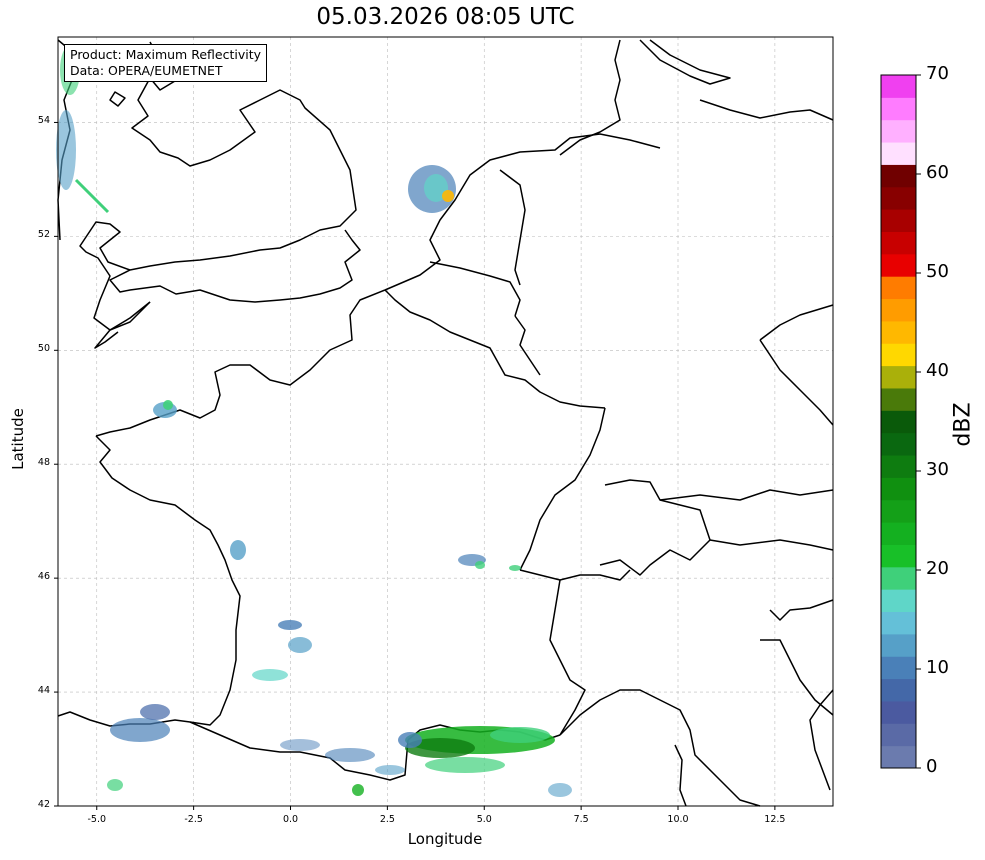  What do you see at coordinates (166, 54) in the screenshot?
I see `info-product: Product: Maximum Reflectivity` at bounding box center [166, 54].